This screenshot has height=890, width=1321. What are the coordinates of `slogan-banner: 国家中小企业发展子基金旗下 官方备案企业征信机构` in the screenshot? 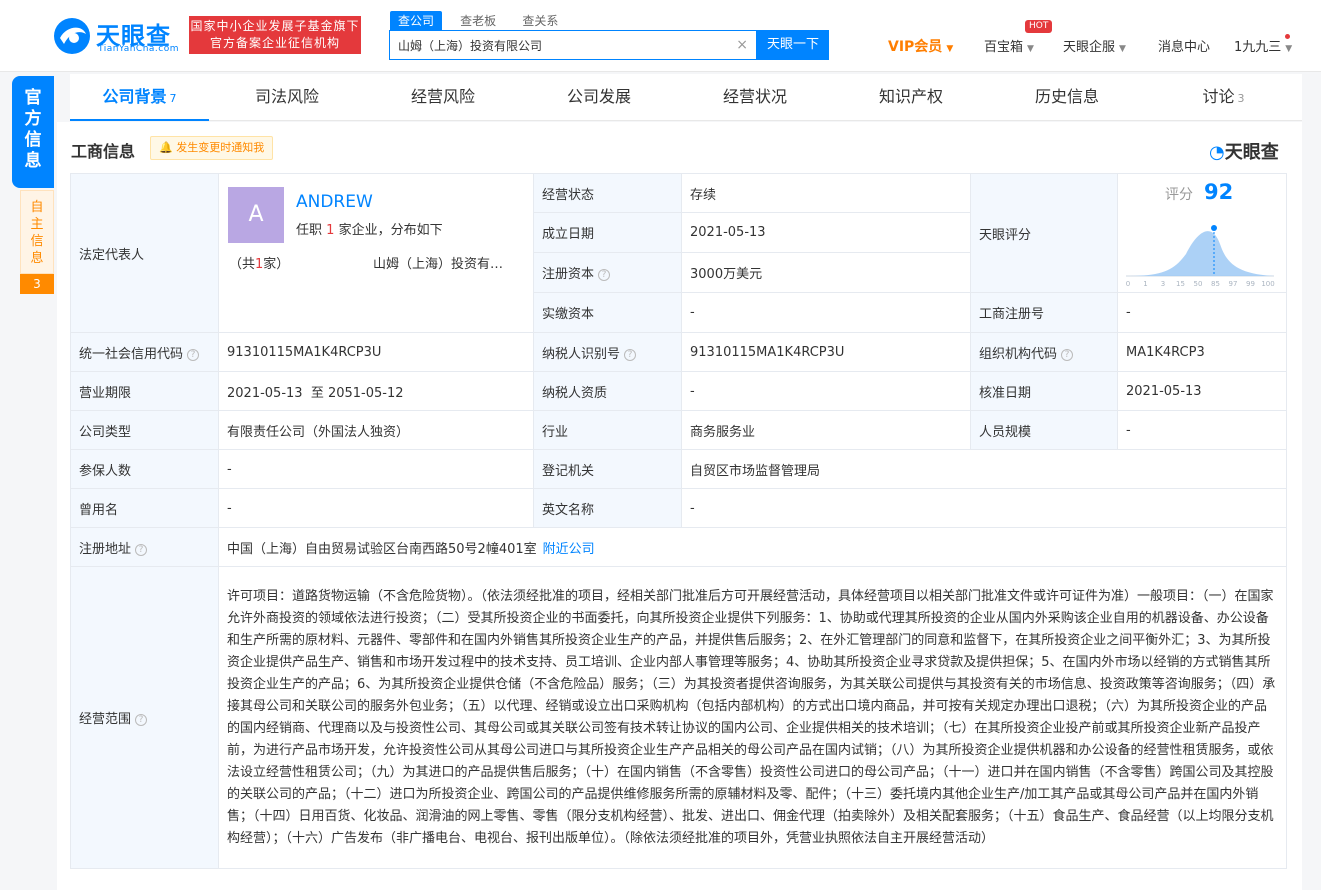 It's located at (275, 35).